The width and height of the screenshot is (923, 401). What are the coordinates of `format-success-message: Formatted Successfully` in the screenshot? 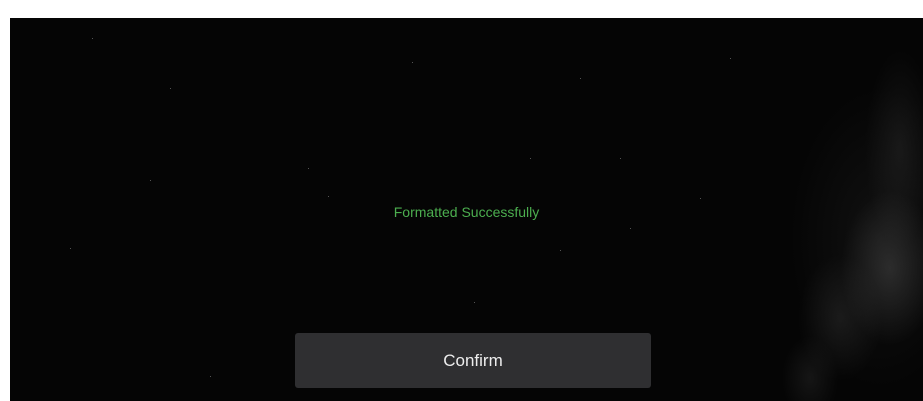 It's located at (466, 212).